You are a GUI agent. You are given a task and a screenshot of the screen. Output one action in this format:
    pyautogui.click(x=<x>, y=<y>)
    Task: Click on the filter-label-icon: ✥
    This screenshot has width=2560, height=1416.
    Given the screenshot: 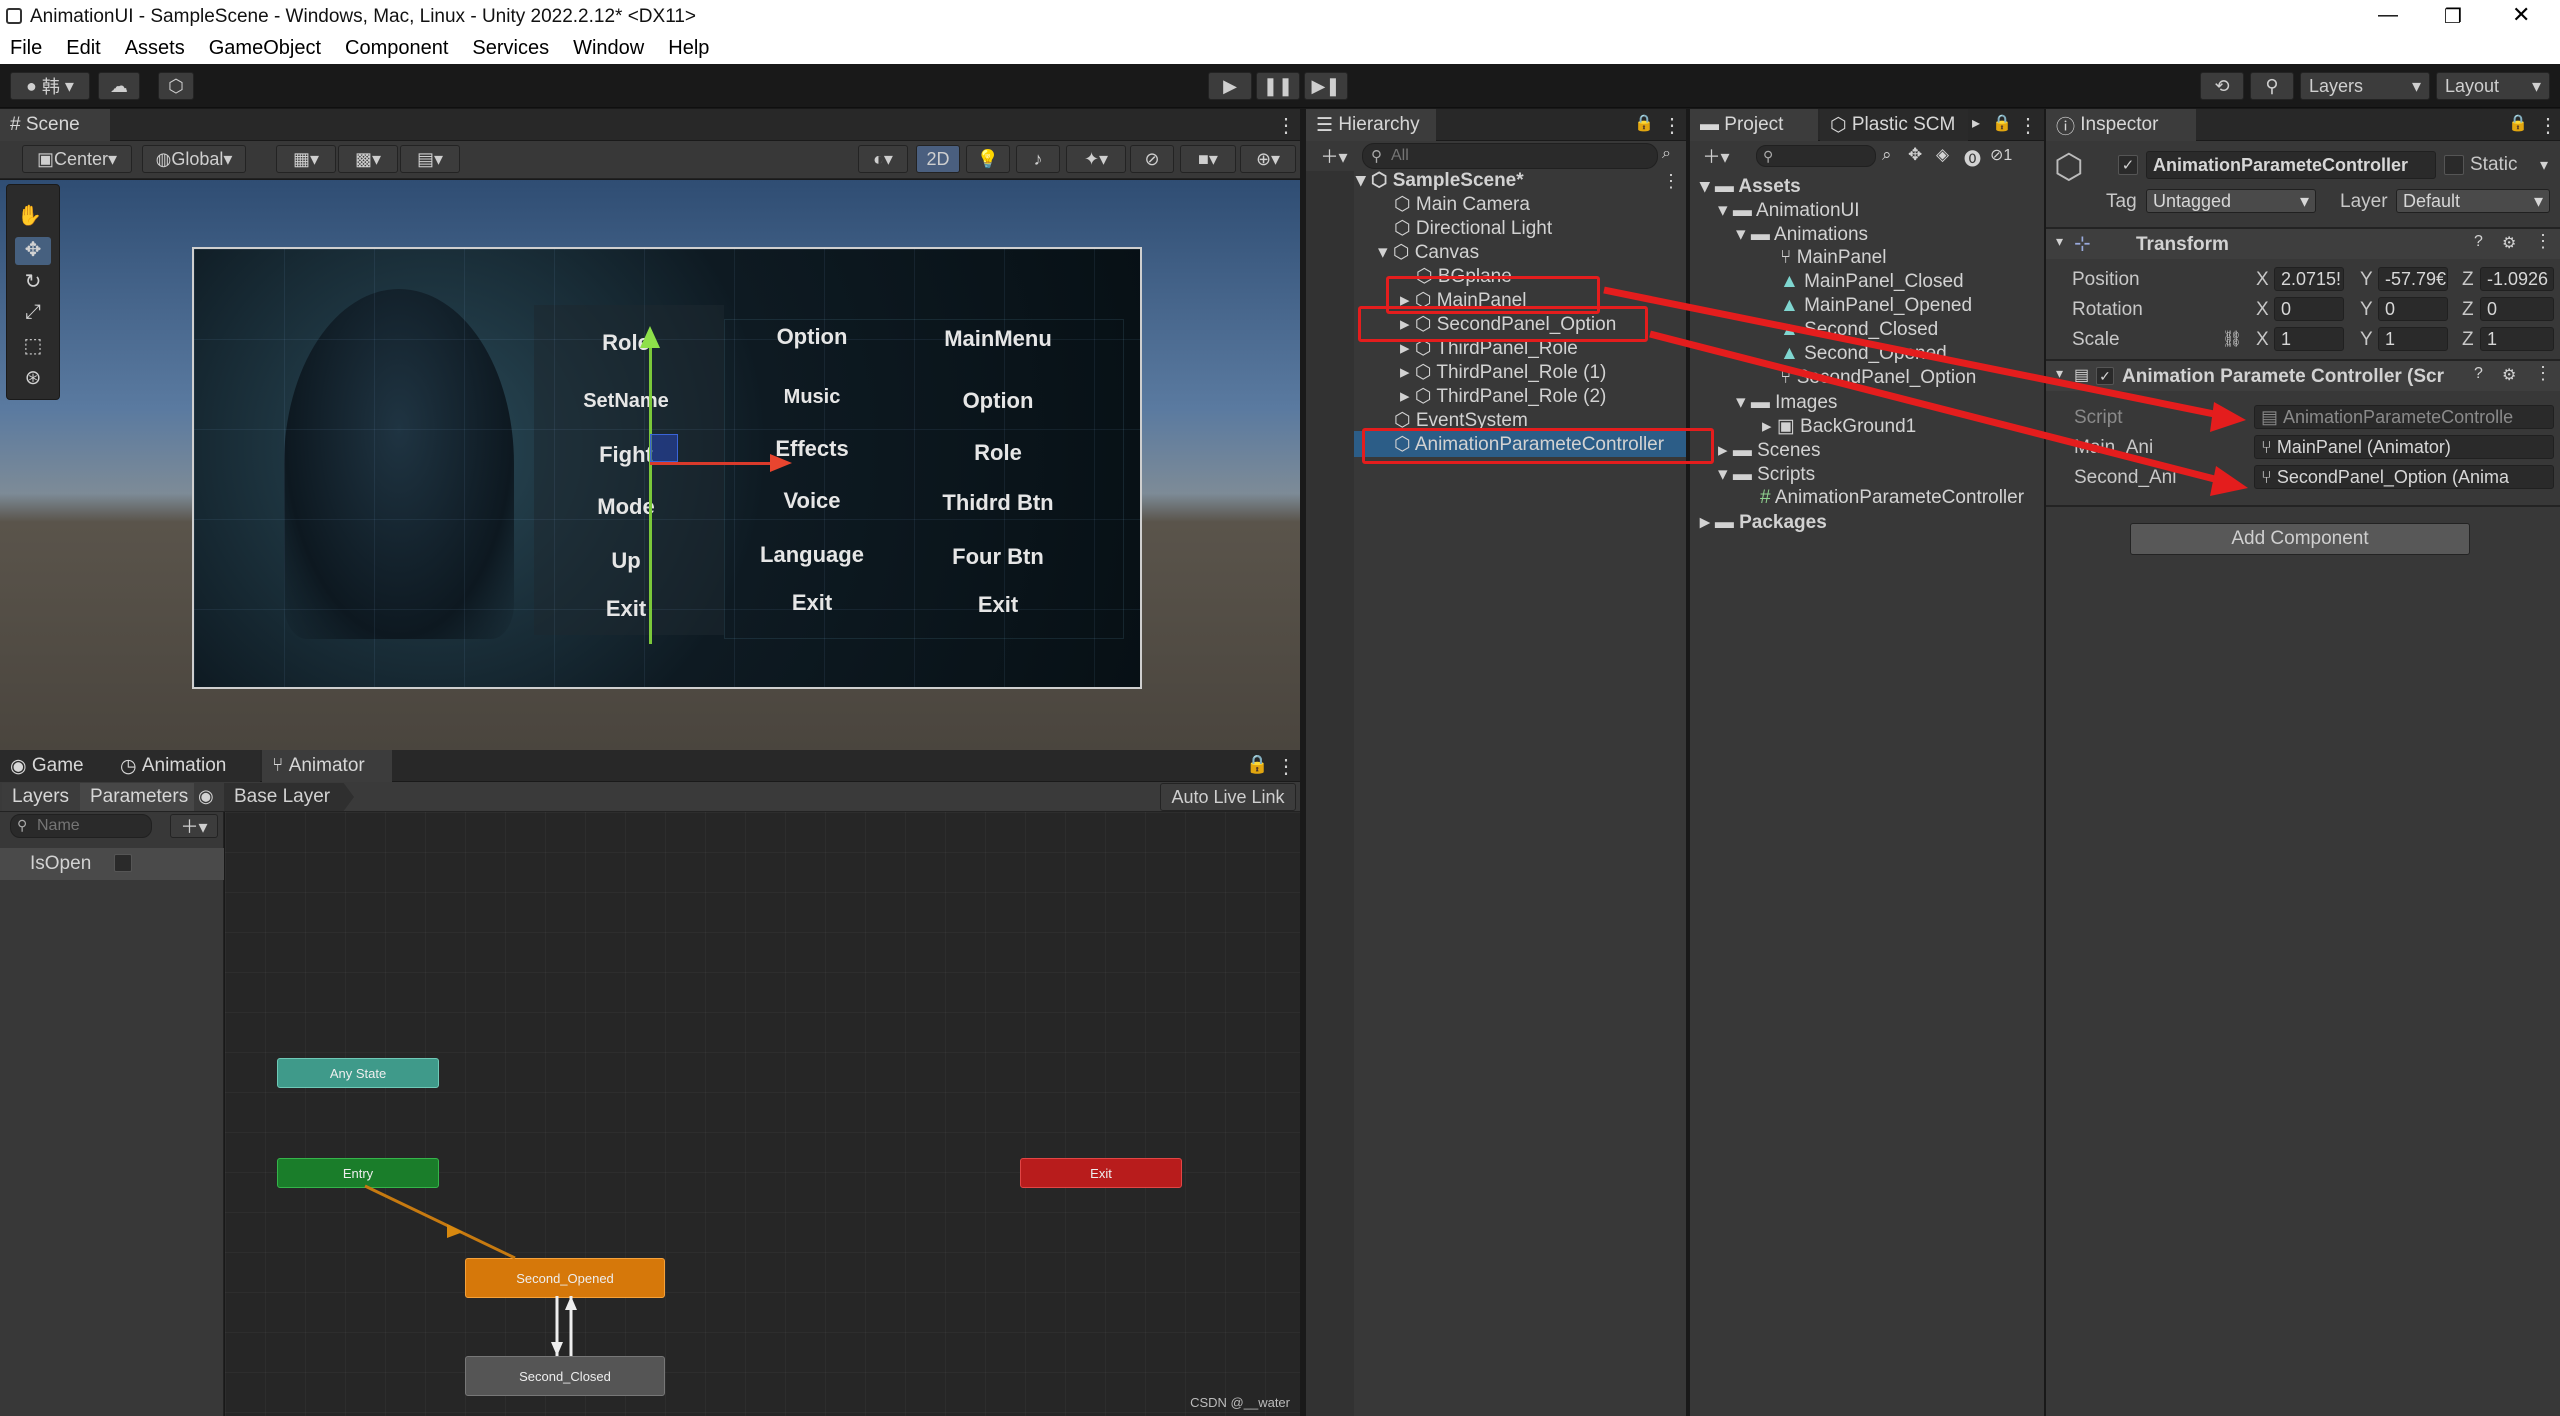 What is the action you would take?
    pyautogui.click(x=1915, y=155)
    